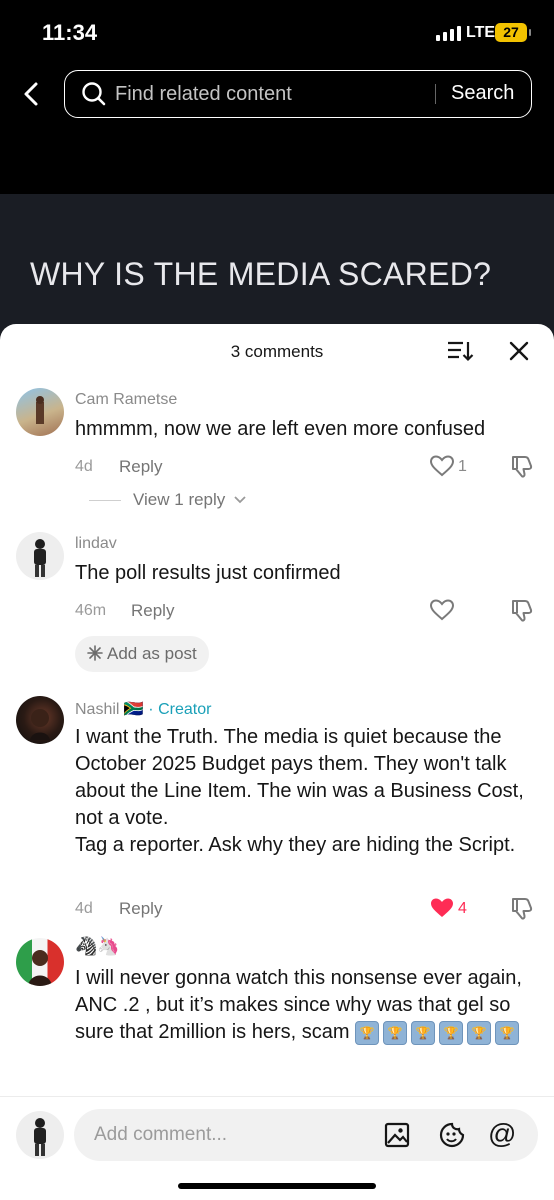 Image resolution: width=554 pixels, height=1200 pixels. What do you see at coordinates (519, 353) in the screenshot?
I see `close-icon` at bounding box center [519, 353].